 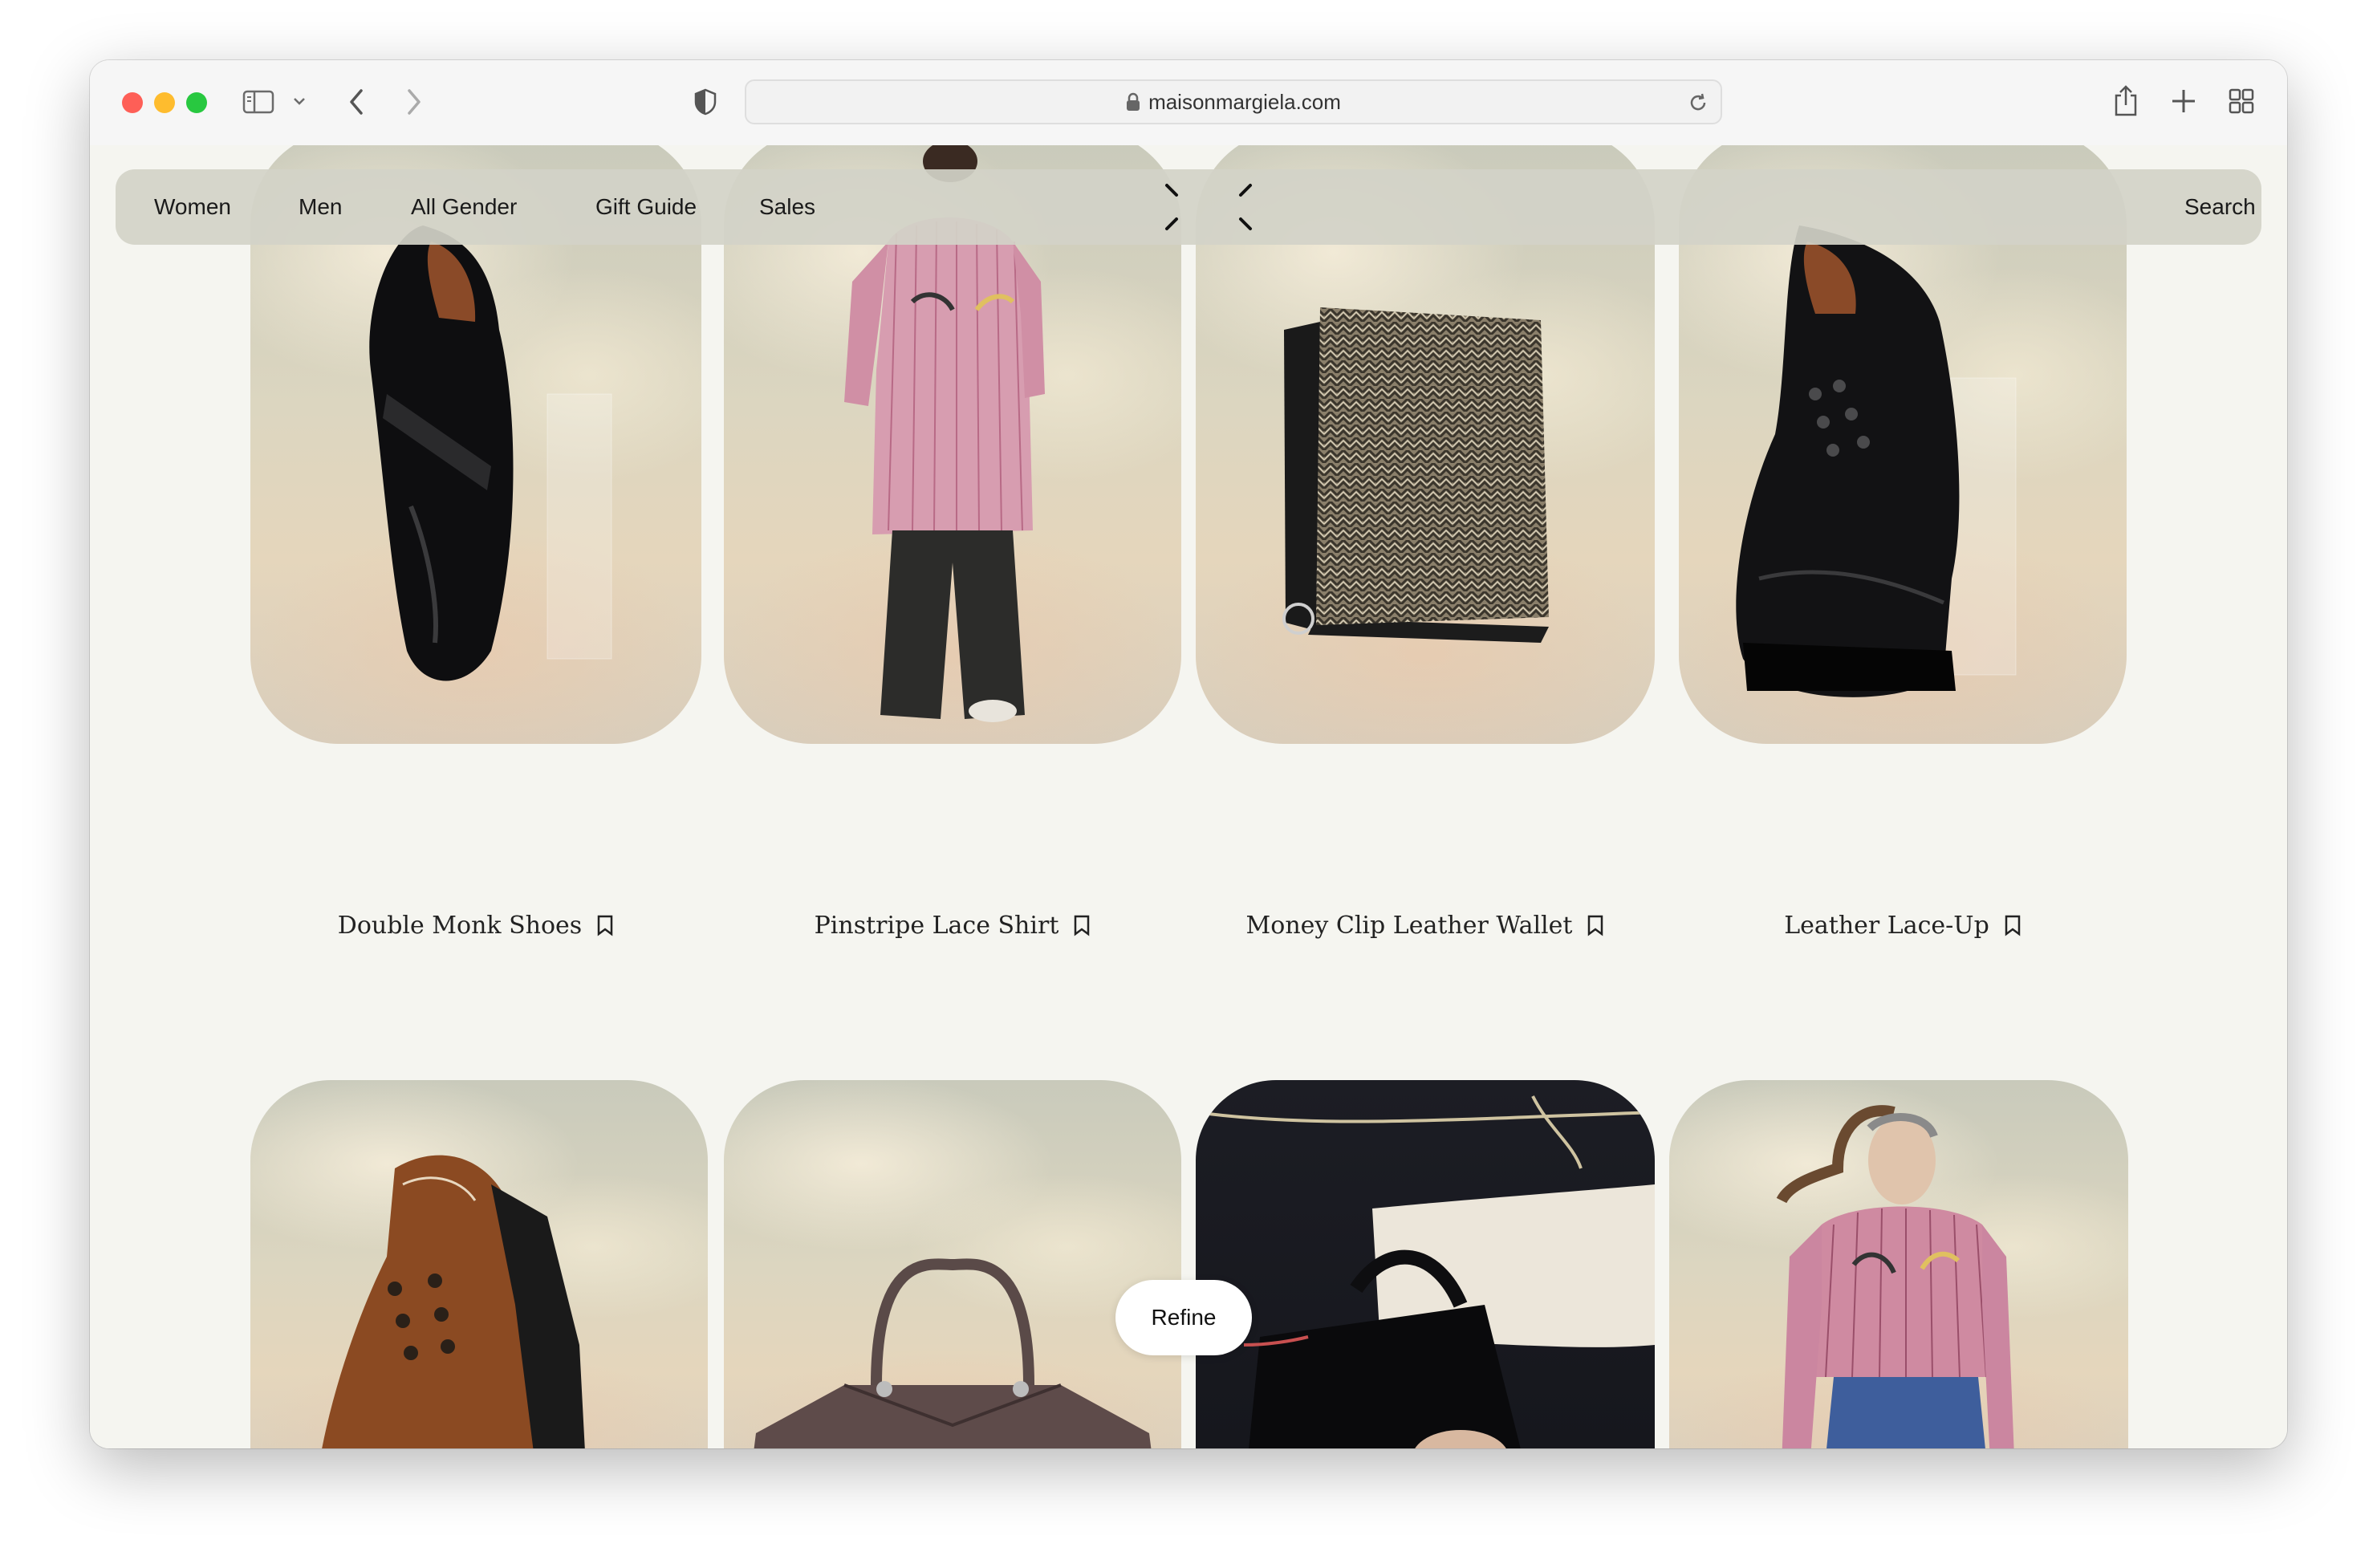 I want to click on product-card-model-pink-shirt, so click(x=1899, y=1264).